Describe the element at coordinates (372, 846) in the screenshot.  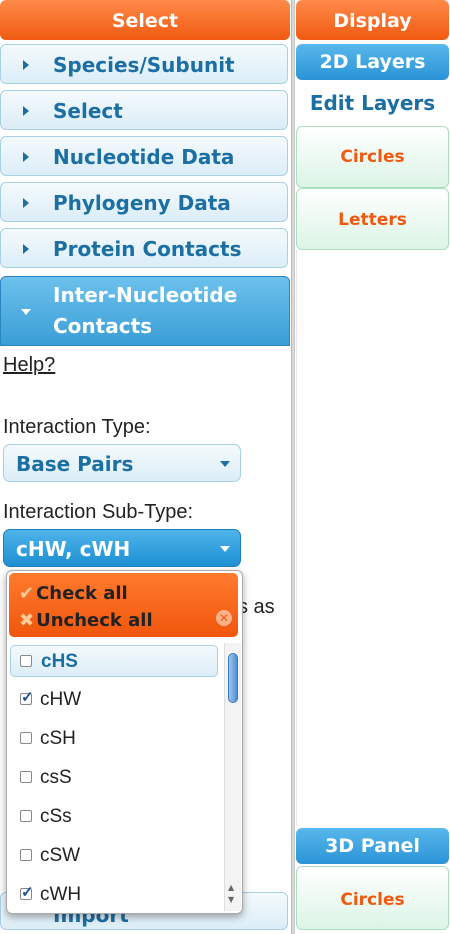
I see `tab-3d-panel: 3D Panel` at that location.